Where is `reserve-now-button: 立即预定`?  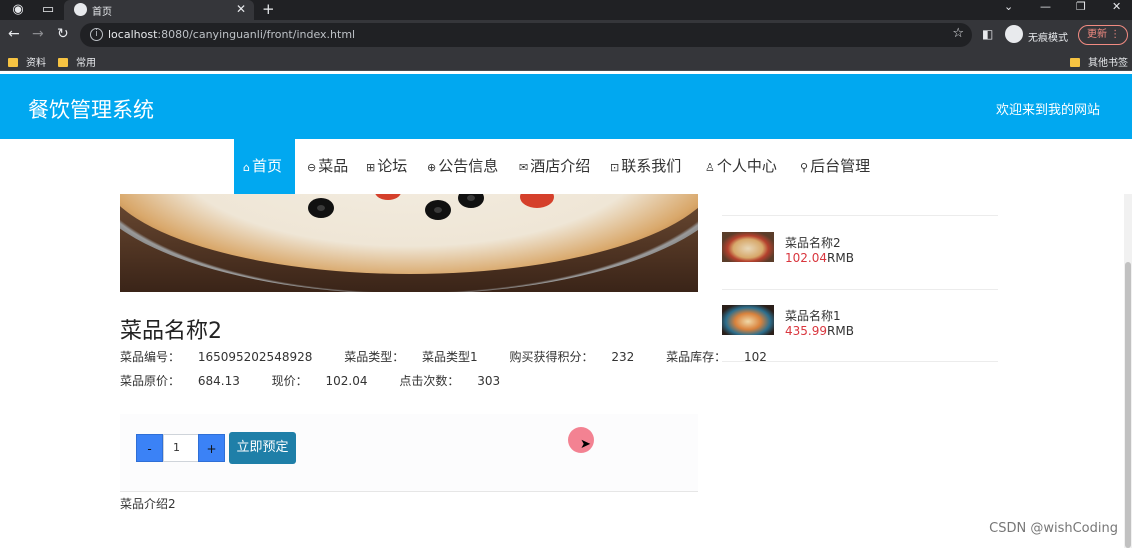
reserve-now-button: 立即预定 is located at coordinates (262, 448).